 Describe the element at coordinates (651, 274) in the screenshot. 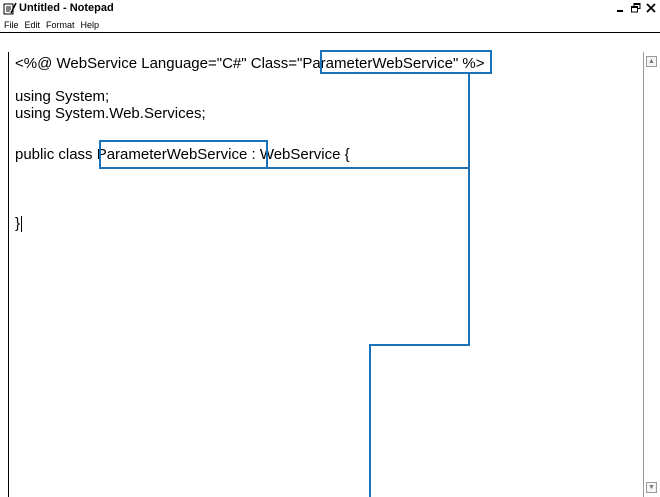

I see `vertical-scrollbar: ▲ ▼` at that location.